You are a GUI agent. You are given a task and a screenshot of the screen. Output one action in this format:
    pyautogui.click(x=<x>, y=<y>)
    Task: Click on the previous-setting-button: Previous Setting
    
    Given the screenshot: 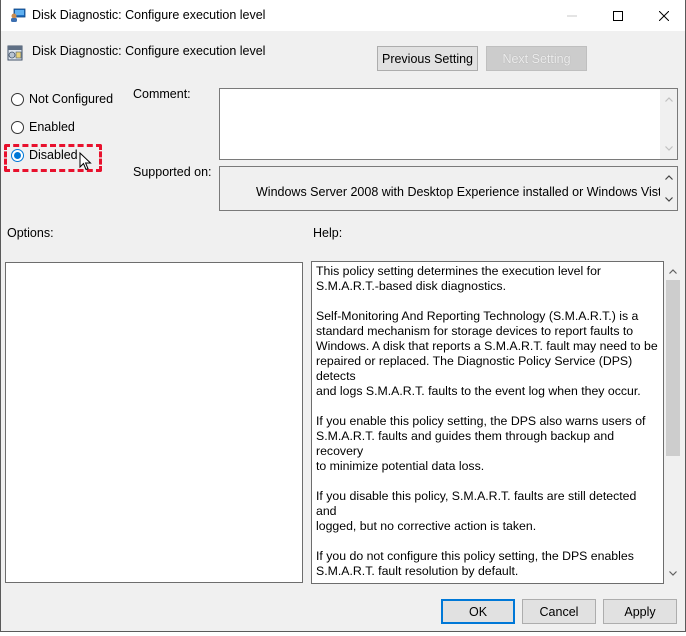 What is the action you would take?
    pyautogui.click(x=427, y=58)
    